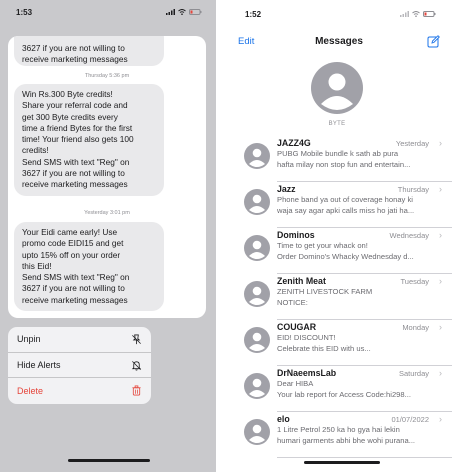 Image resolution: width=452 pixels, height=472 pixels. Describe the element at coordinates (297, 327) in the screenshot. I see `contact-name: COUGAR` at that location.